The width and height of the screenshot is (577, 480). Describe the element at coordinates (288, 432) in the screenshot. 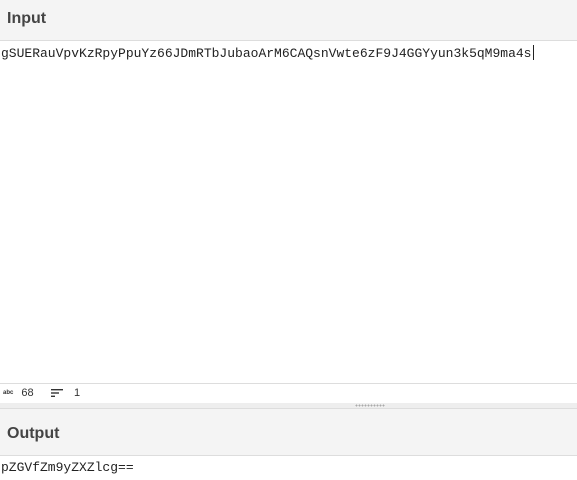

I see `output-panel-header: Output` at that location.